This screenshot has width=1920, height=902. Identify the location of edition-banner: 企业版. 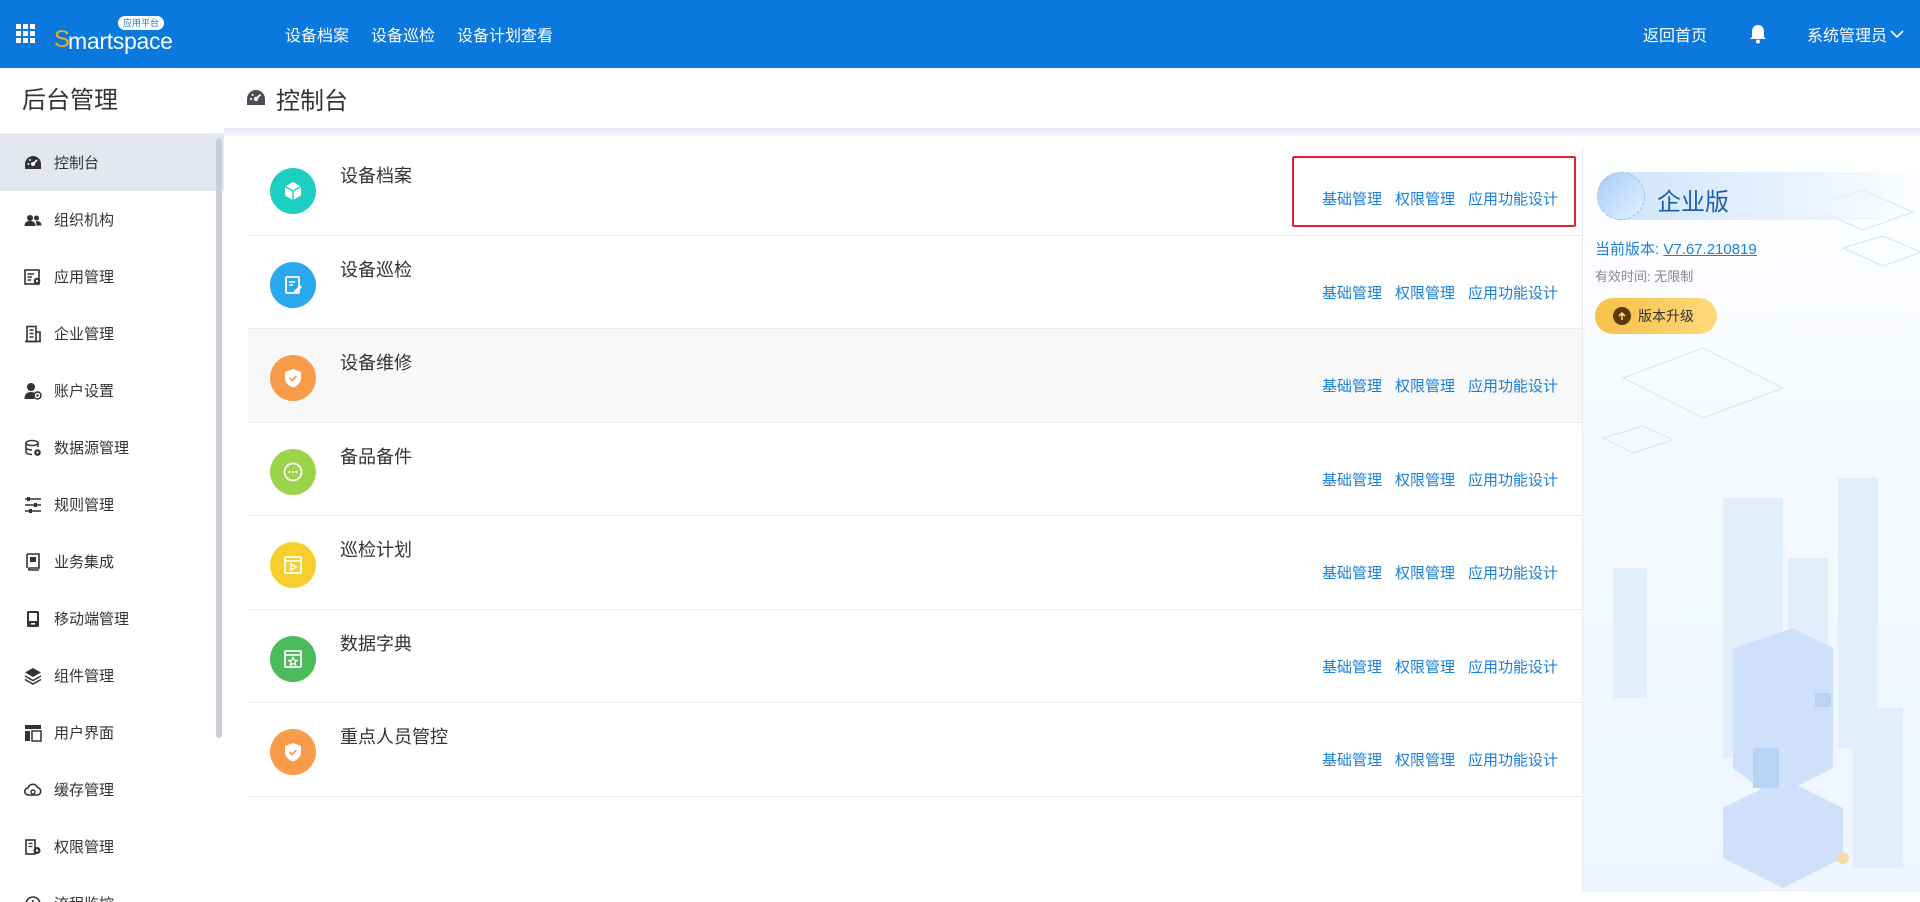
(1758, 196).